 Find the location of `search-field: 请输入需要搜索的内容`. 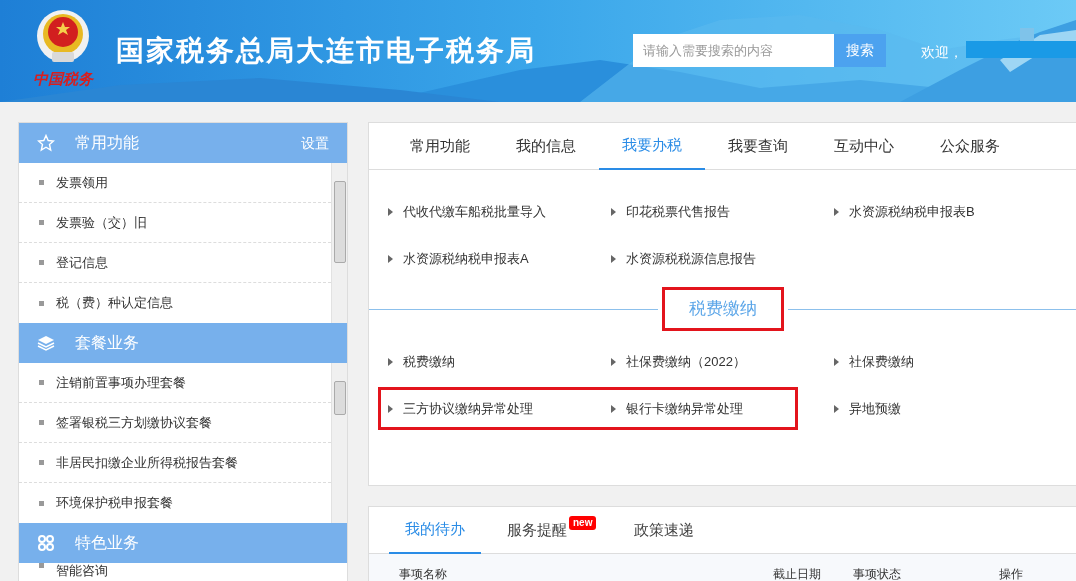

search-field: 请输入需要搜索的内容 is located at coordinates (733, 50).